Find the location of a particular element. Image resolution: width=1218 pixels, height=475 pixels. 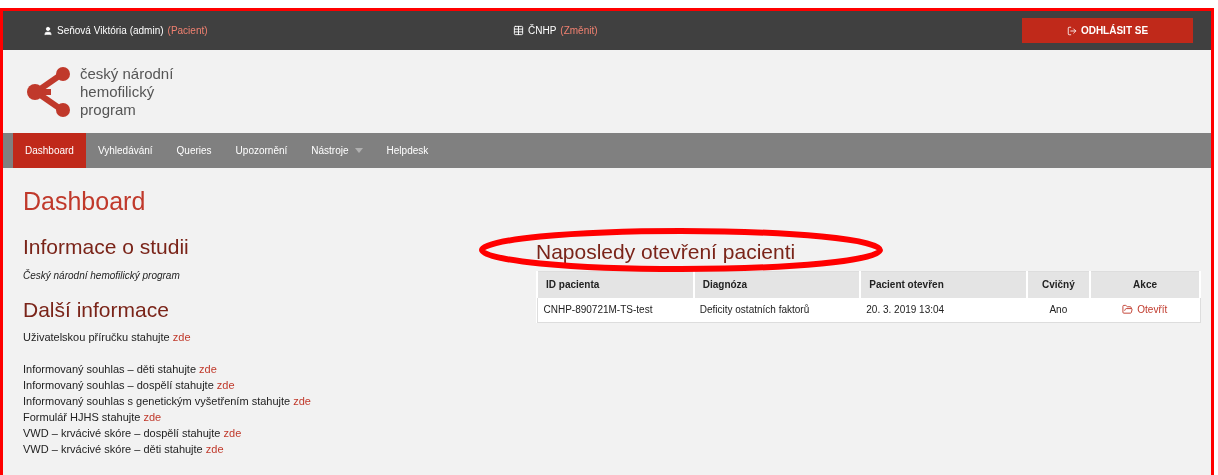

logo-icon is located at coordinates (49, 91).